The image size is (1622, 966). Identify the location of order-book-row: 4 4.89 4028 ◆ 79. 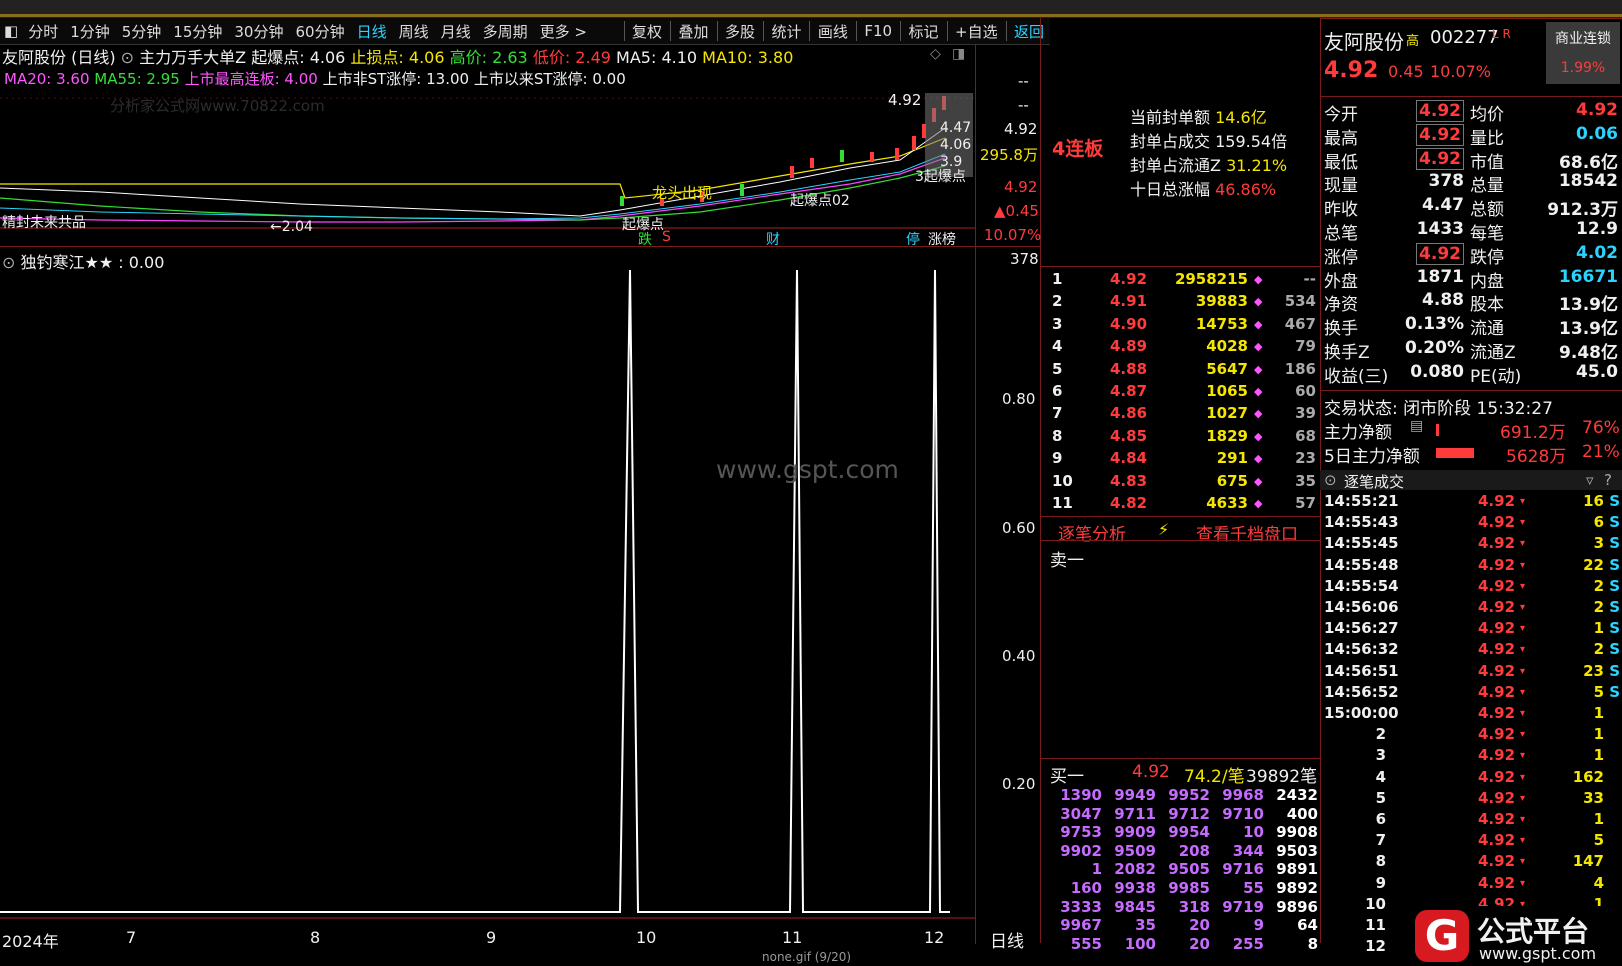
(1185, 348).